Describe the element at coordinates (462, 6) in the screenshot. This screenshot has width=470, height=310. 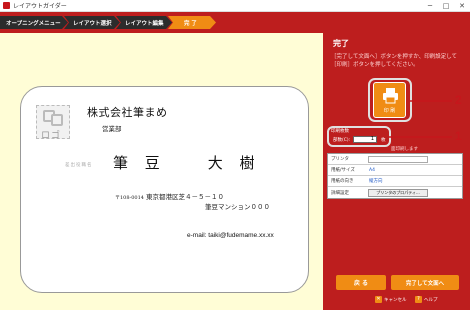
I see `close-button: ✕` at that location.